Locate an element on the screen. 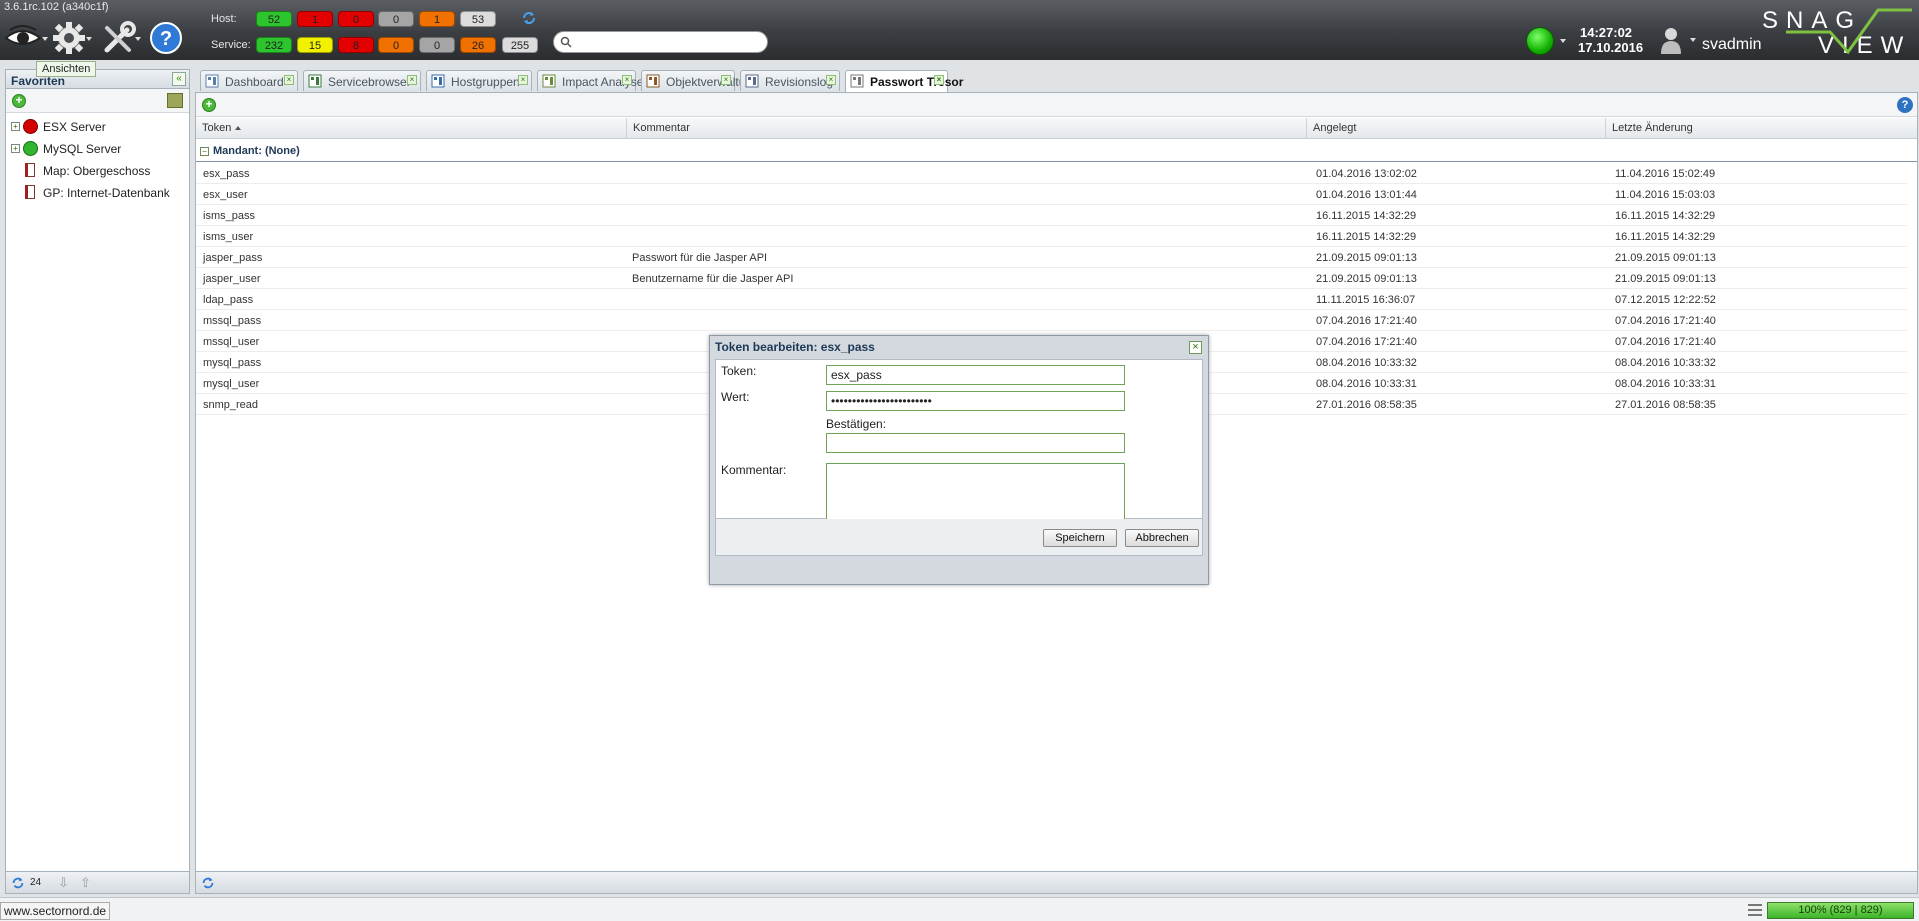 The height and width of the screenshot is (921, 1919). dialog-body: Token: Wert: Bestätigen: Kommentar: is located at coordinates (959, 444).